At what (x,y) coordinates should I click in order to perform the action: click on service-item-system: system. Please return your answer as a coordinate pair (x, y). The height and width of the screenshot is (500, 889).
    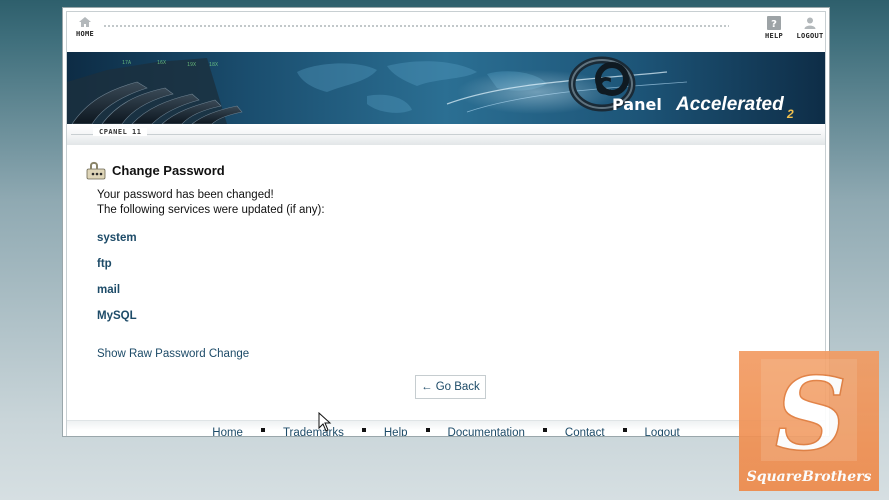
    Looking at the image, I should click on (117, 238).